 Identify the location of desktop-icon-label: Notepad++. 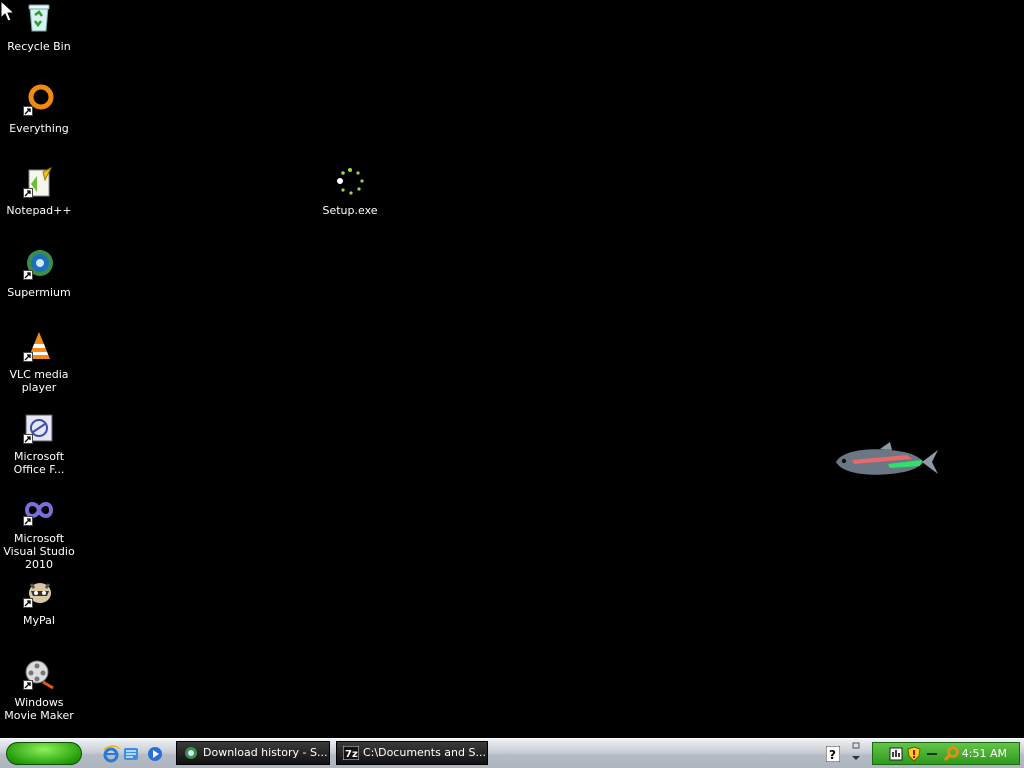
(39, 210).